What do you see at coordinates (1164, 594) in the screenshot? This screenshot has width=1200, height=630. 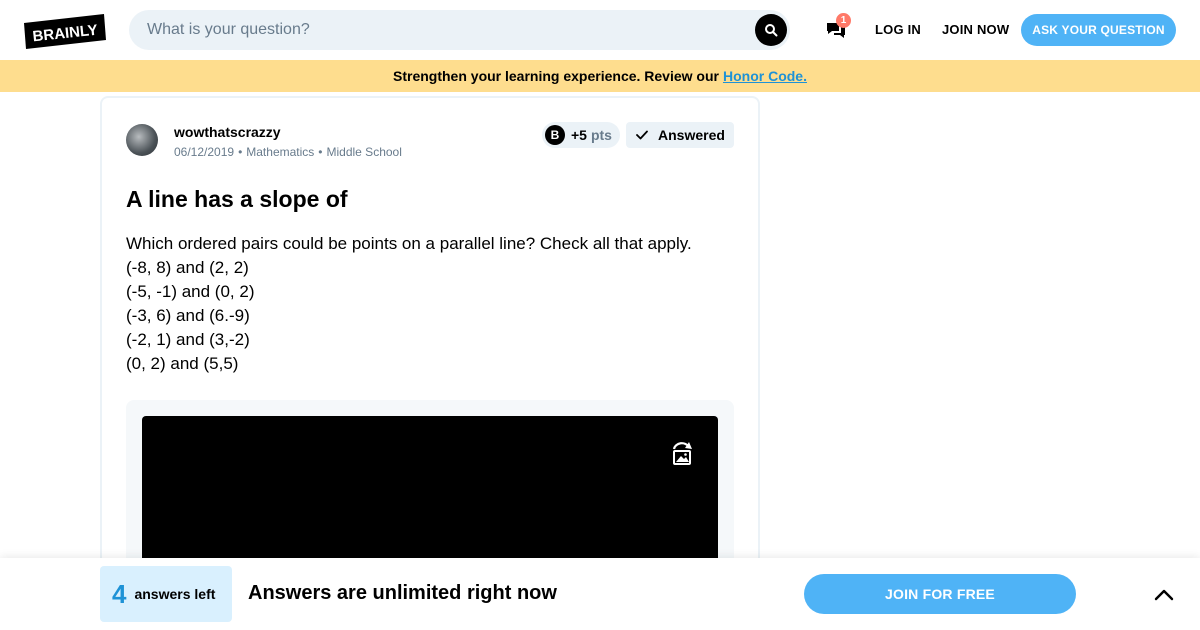 I see `chevron-up-icon` at bounding box center [1164, 594].